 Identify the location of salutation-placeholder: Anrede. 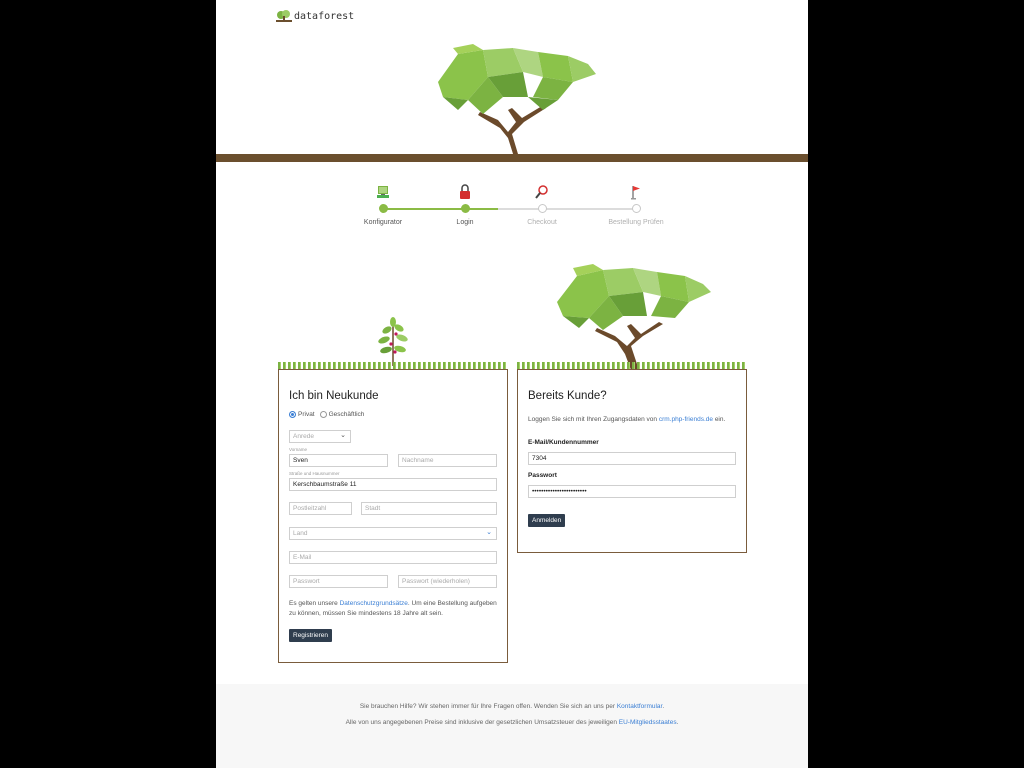
(303, 436).